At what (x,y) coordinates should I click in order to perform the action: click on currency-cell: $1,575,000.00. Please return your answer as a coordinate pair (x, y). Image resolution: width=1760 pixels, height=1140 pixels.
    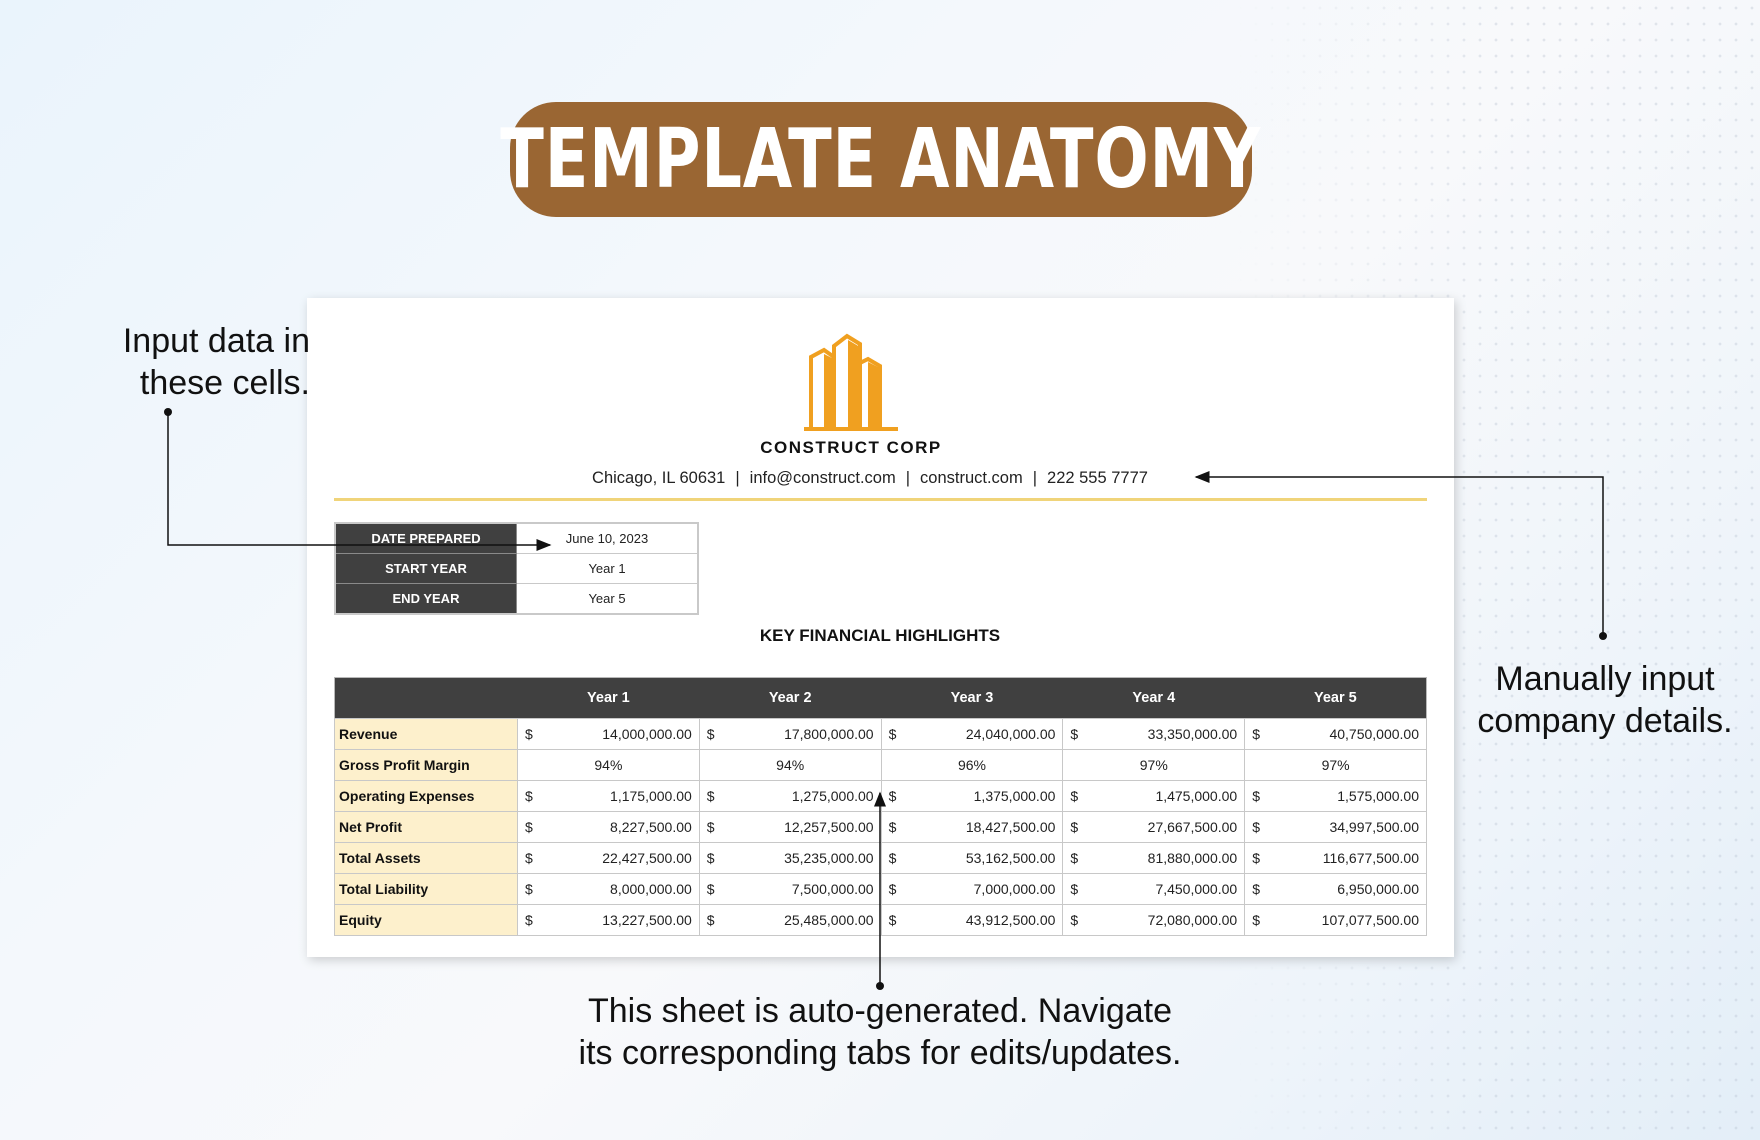
    Looking at the image, I should click on (1335, 796).